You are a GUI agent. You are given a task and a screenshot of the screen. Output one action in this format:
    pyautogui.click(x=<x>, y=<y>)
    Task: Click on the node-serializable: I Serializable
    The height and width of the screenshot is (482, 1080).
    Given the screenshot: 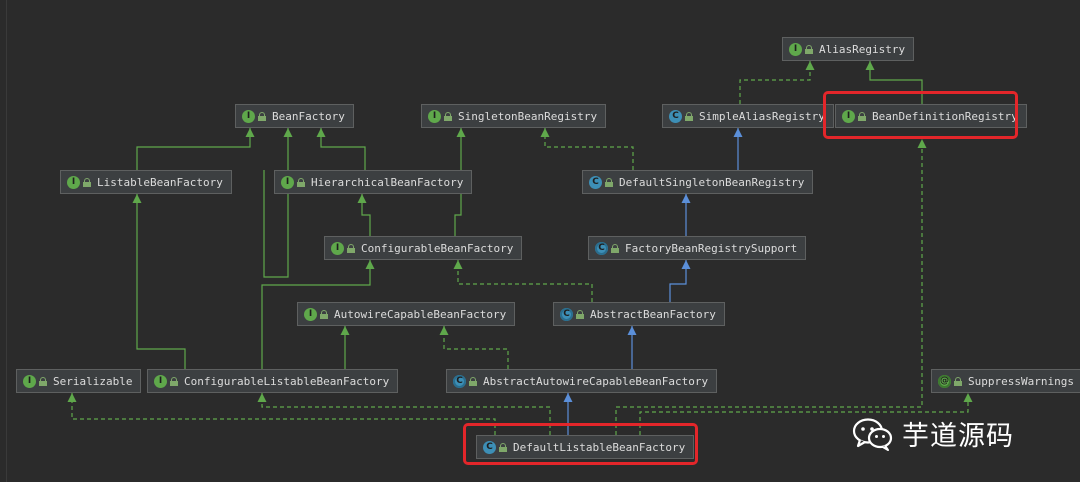 What is the action you would take?
    pyautogui.click(x=79, y=381)
    